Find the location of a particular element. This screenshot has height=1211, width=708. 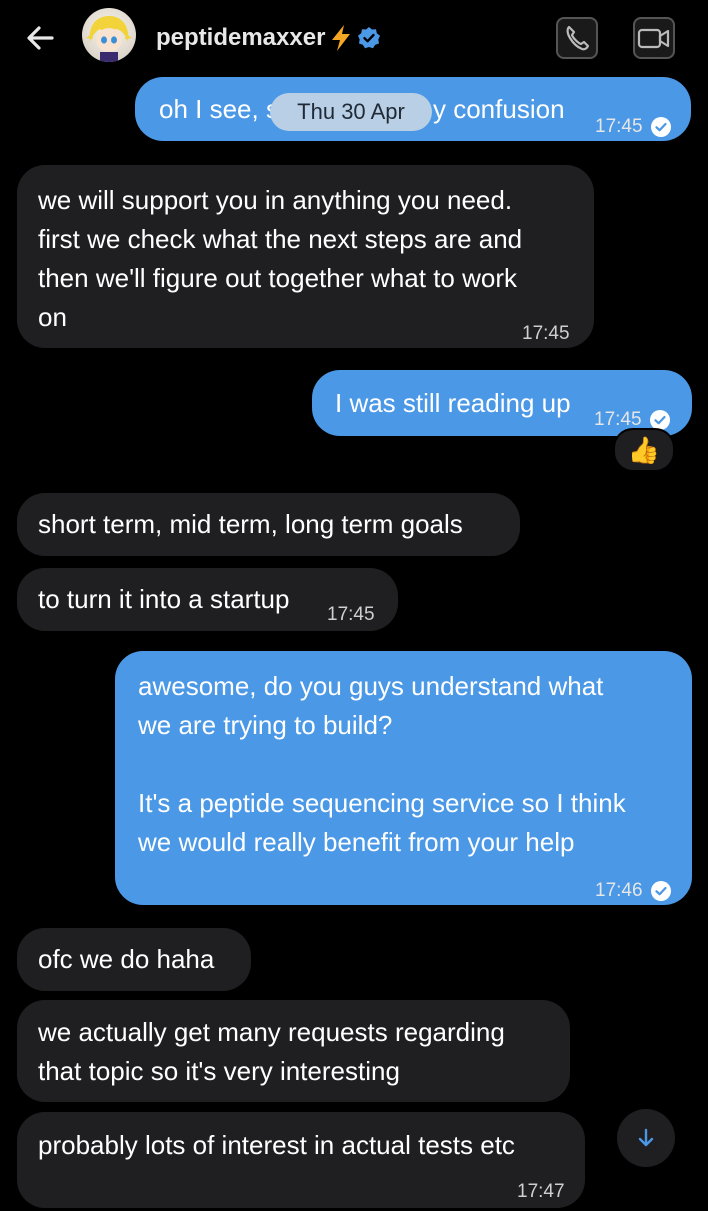

thumbs-up-icon: 👍 is located at coordinates (644, 450).